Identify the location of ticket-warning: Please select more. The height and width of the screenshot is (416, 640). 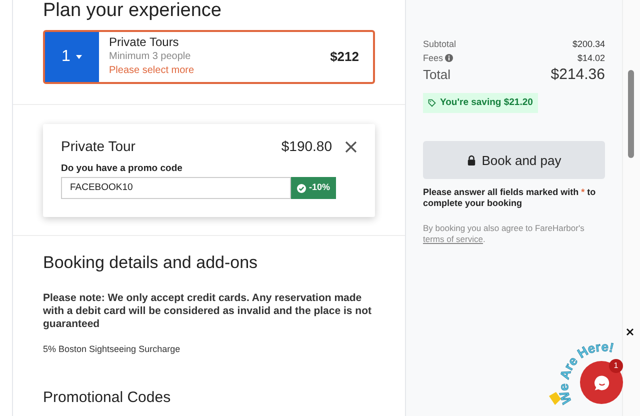
(152, 71).